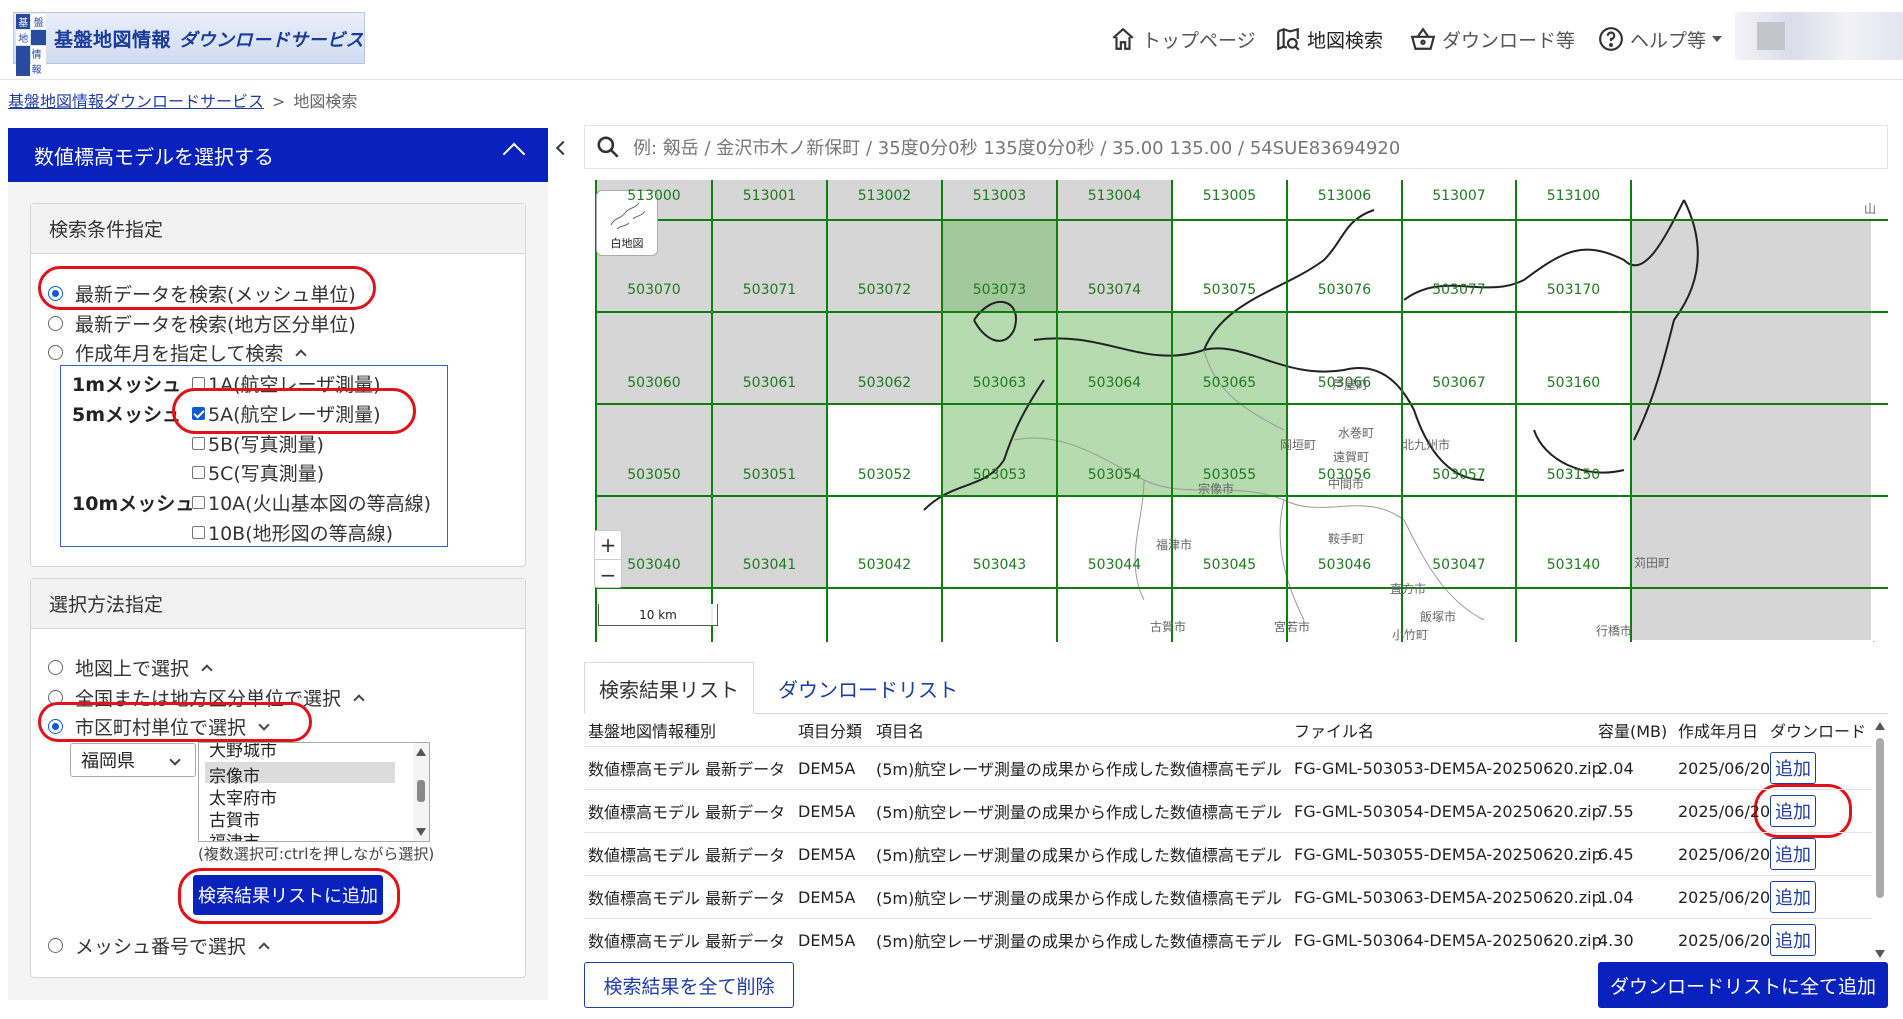  I want to click on mesh-code-label: 503170, so click(1573, 290).